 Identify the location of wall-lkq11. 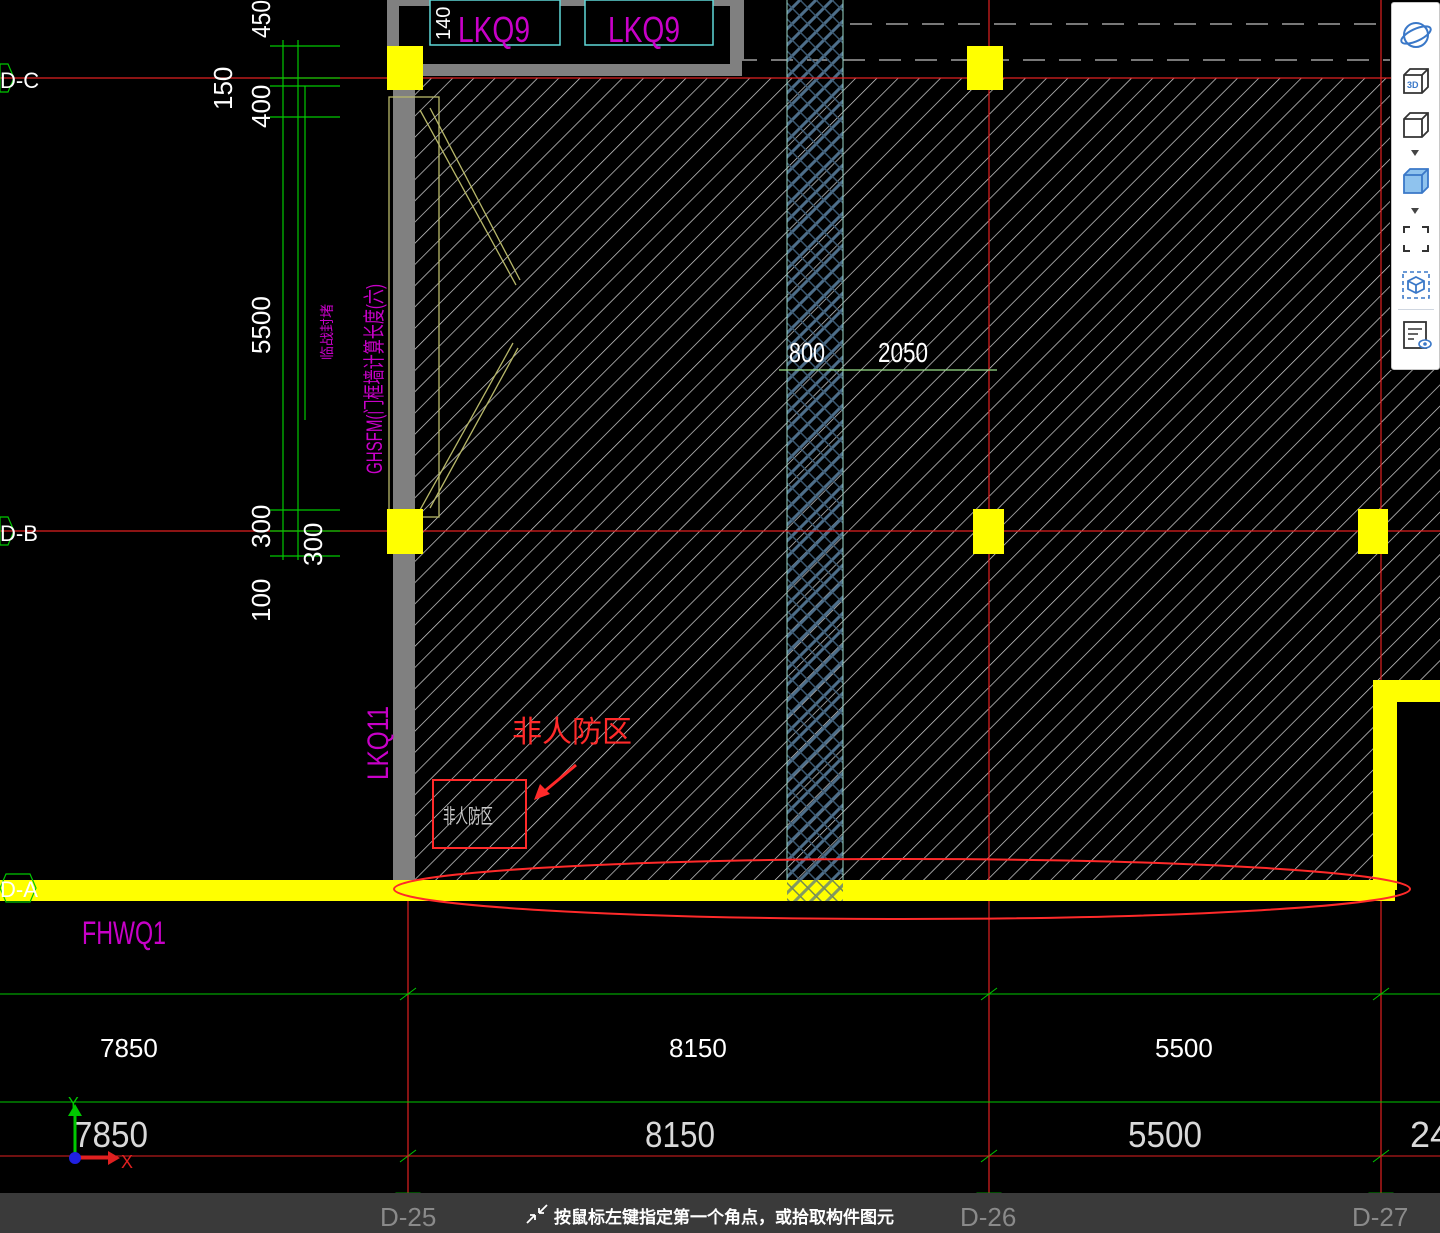
(404, 490).